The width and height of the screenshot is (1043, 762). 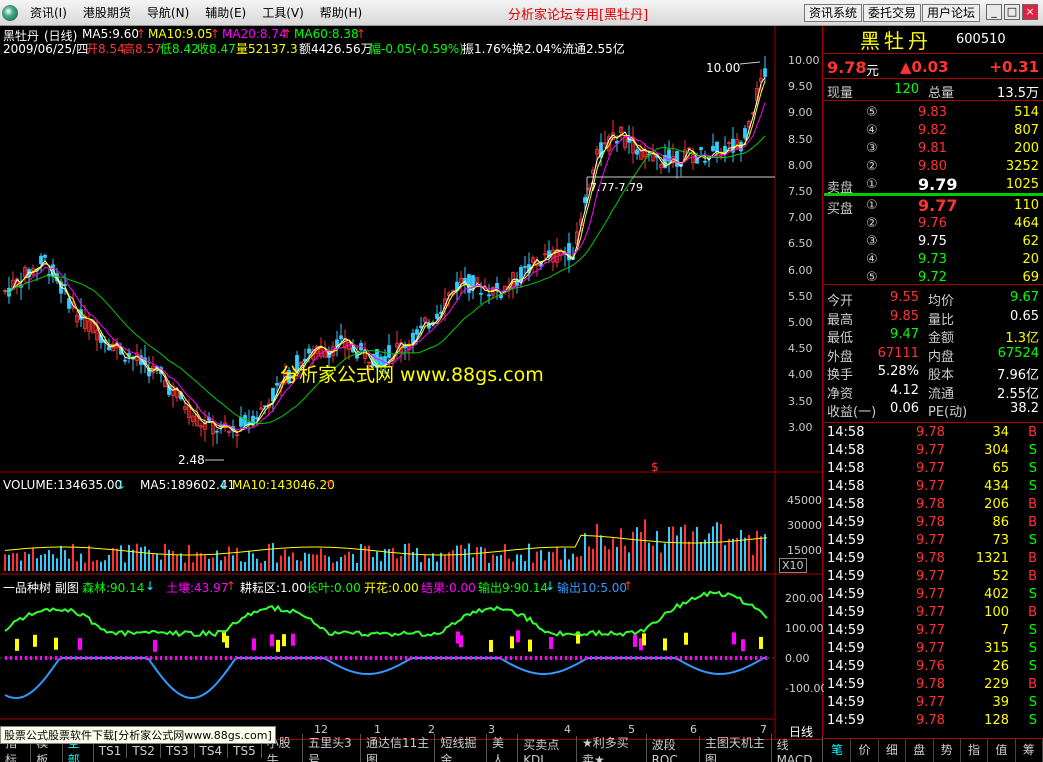 I want to click on tick-row: 14:58 9.78 206 B, so click(x=933, y=505).